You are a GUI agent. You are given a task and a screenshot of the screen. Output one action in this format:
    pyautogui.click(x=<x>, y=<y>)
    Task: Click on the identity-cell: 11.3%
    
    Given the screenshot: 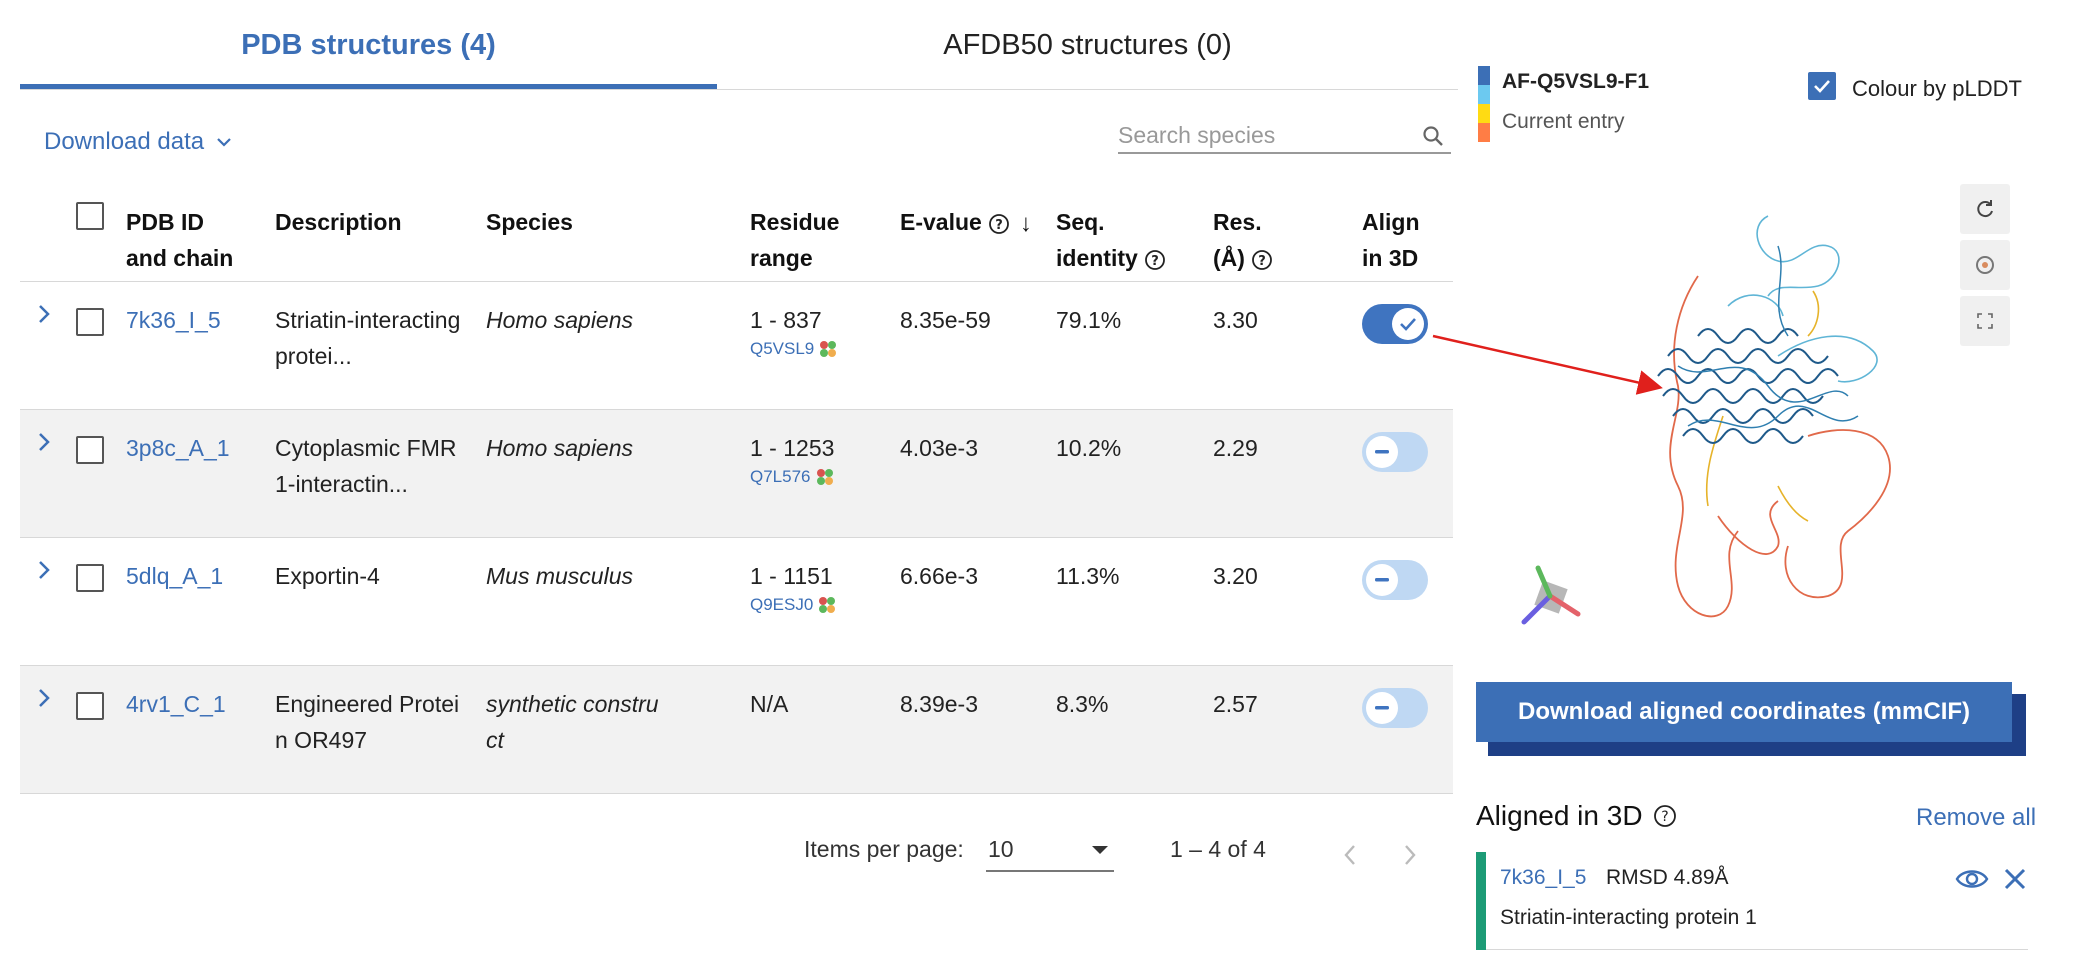 What is the action you would take?
    pyautogui.click(x=1088, y=576)
    